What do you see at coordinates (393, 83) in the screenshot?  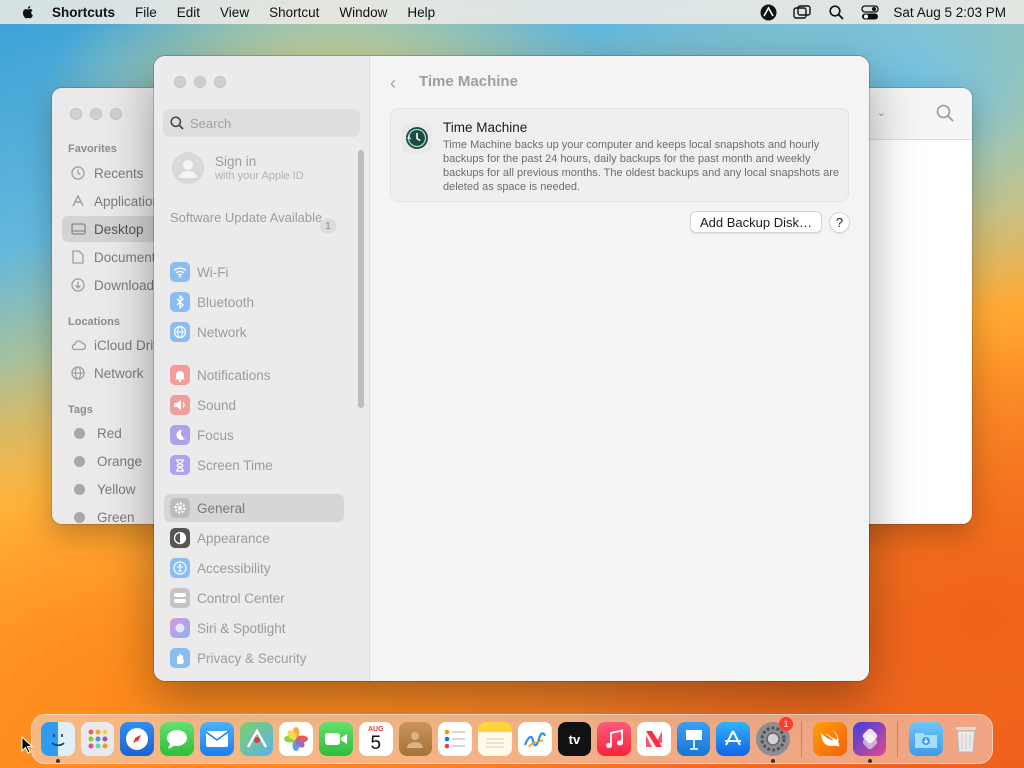 I see `back-chevron-icon: ‹` at bounding box center [393, 83].